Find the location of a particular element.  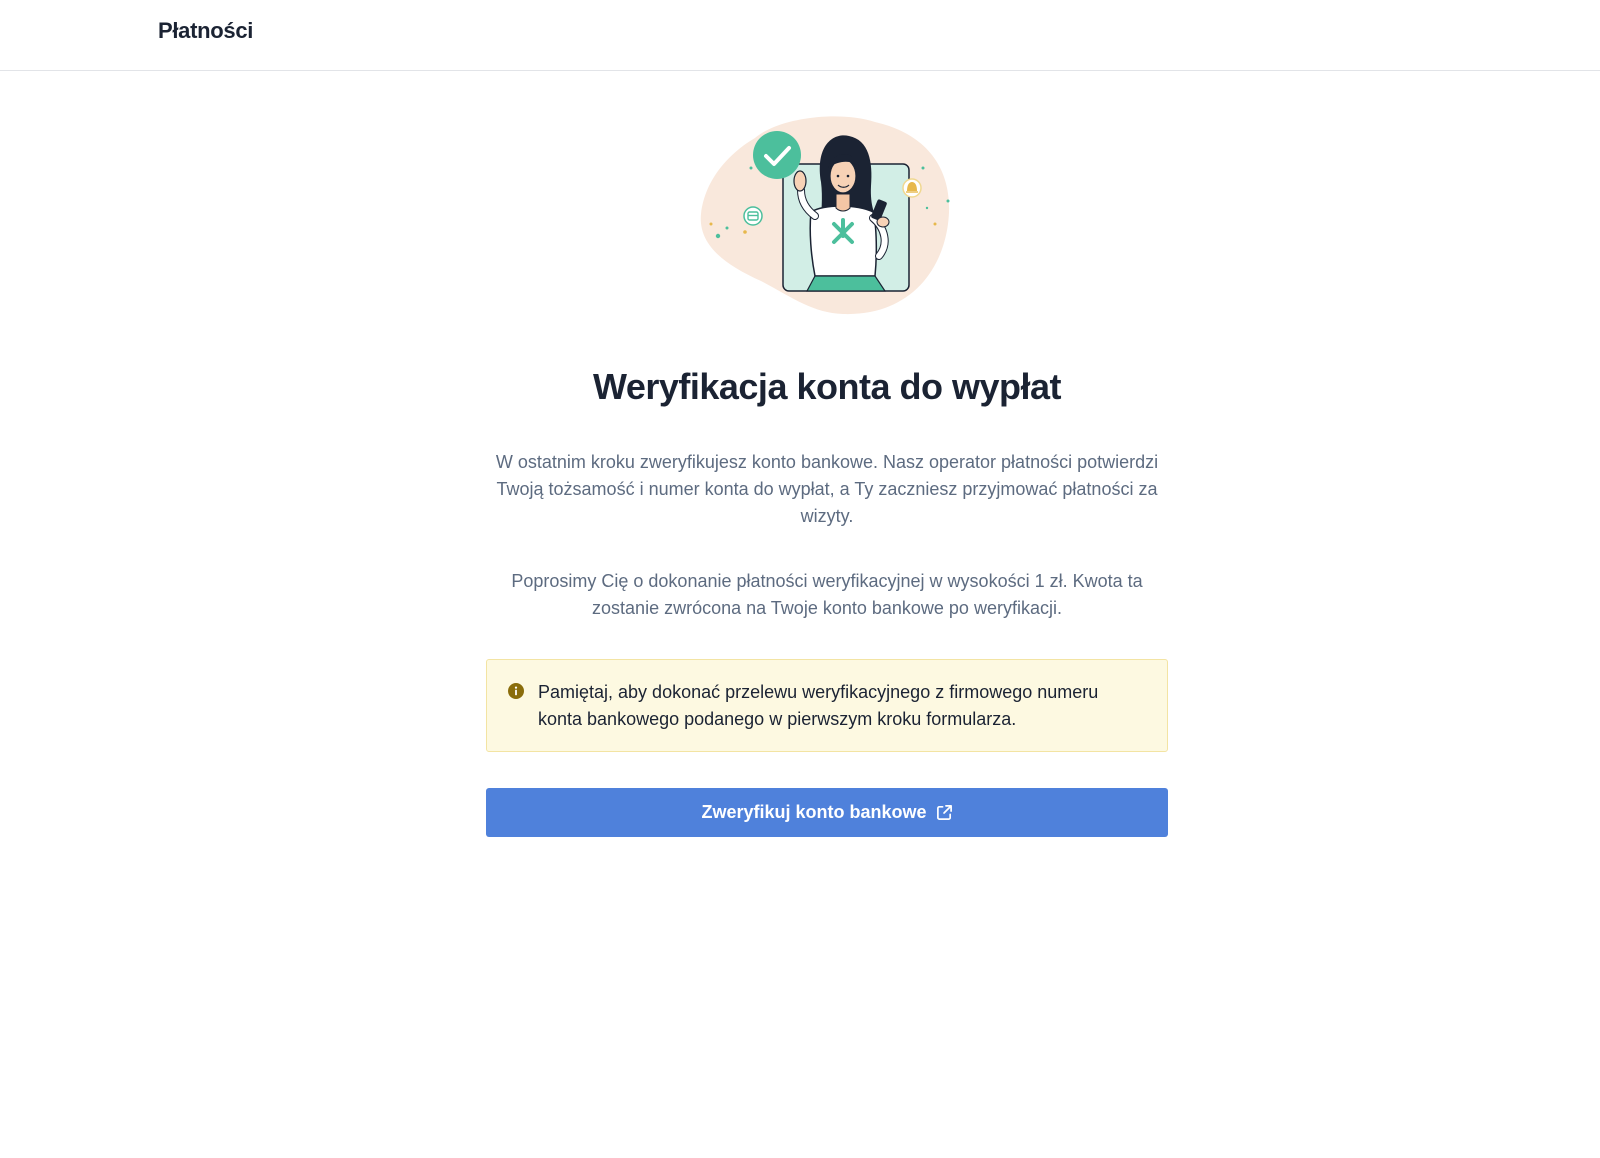

external-link-icon is located at coordinates (944, 812).